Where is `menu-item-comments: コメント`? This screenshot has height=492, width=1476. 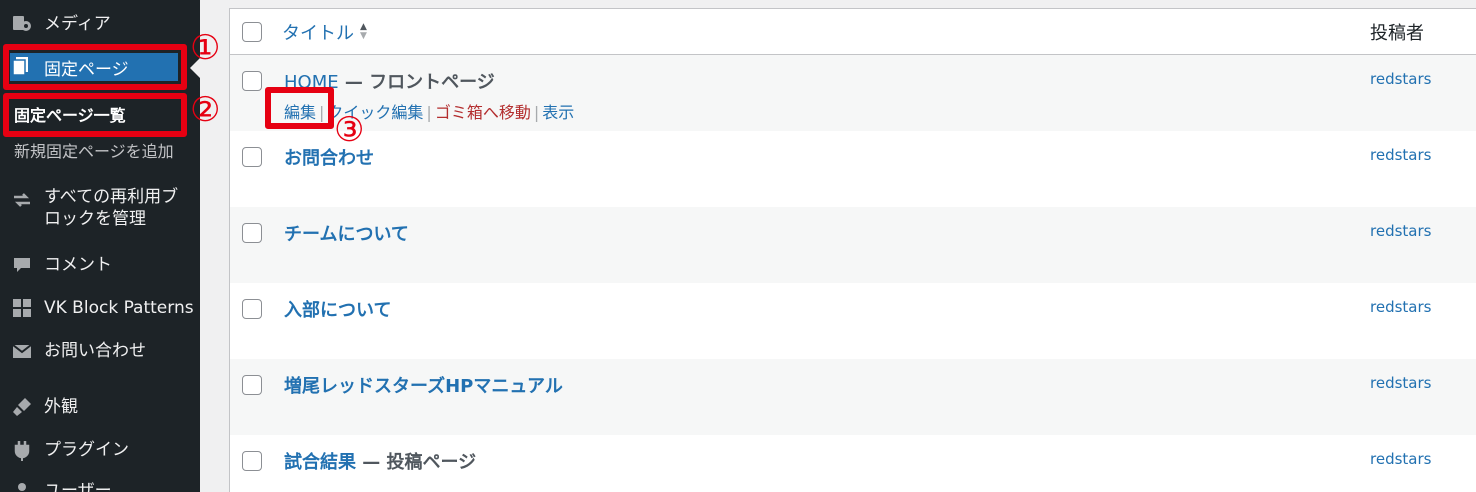
menu-item-comments: コメント is located at coordinates (100, 265).